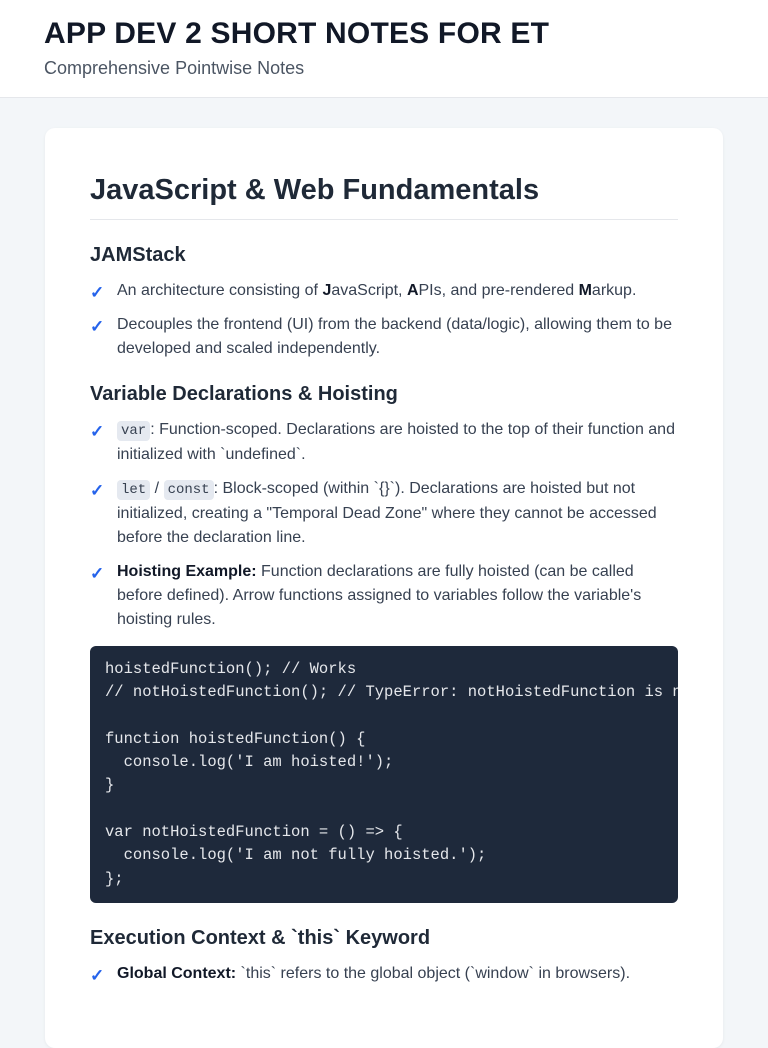  Describe the element at coordinates (297, 33) in the screenshot. I see `page-title: APP DEV 2 SHORT NOTES FOR ET` at that location.